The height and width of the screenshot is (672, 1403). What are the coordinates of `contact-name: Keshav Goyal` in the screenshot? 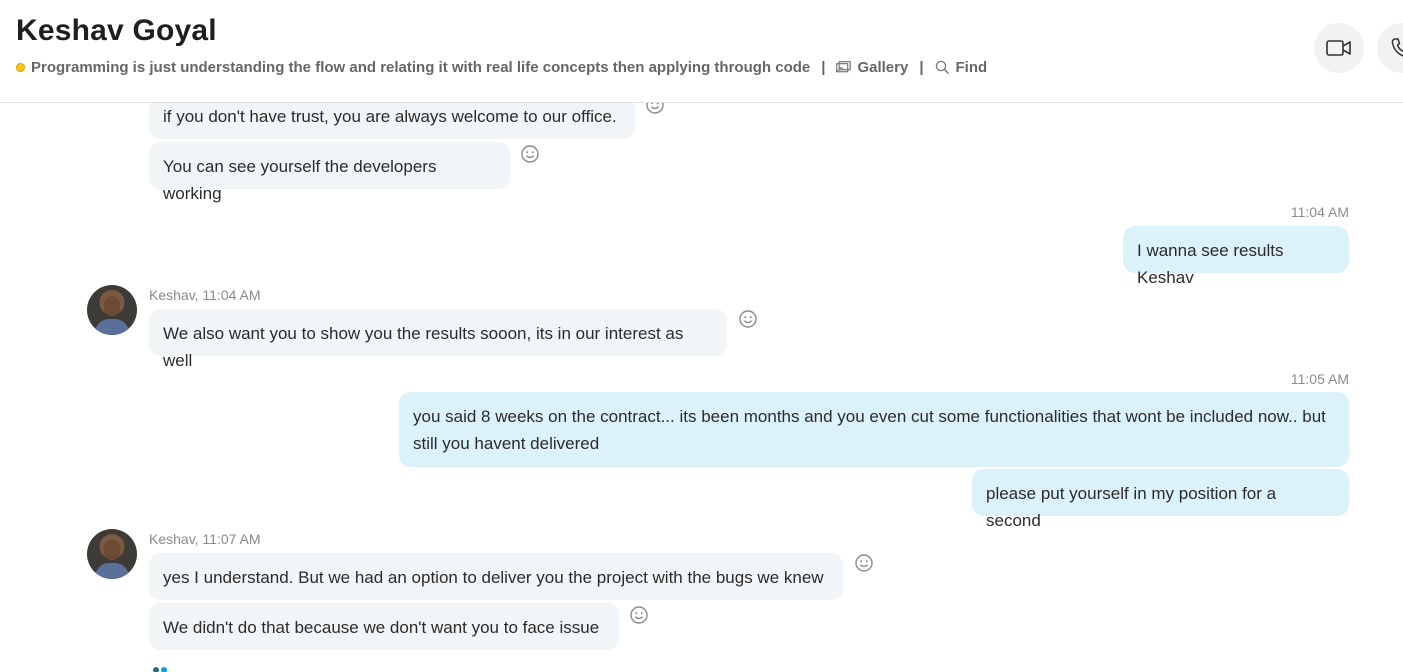 It's located at (116, 31).